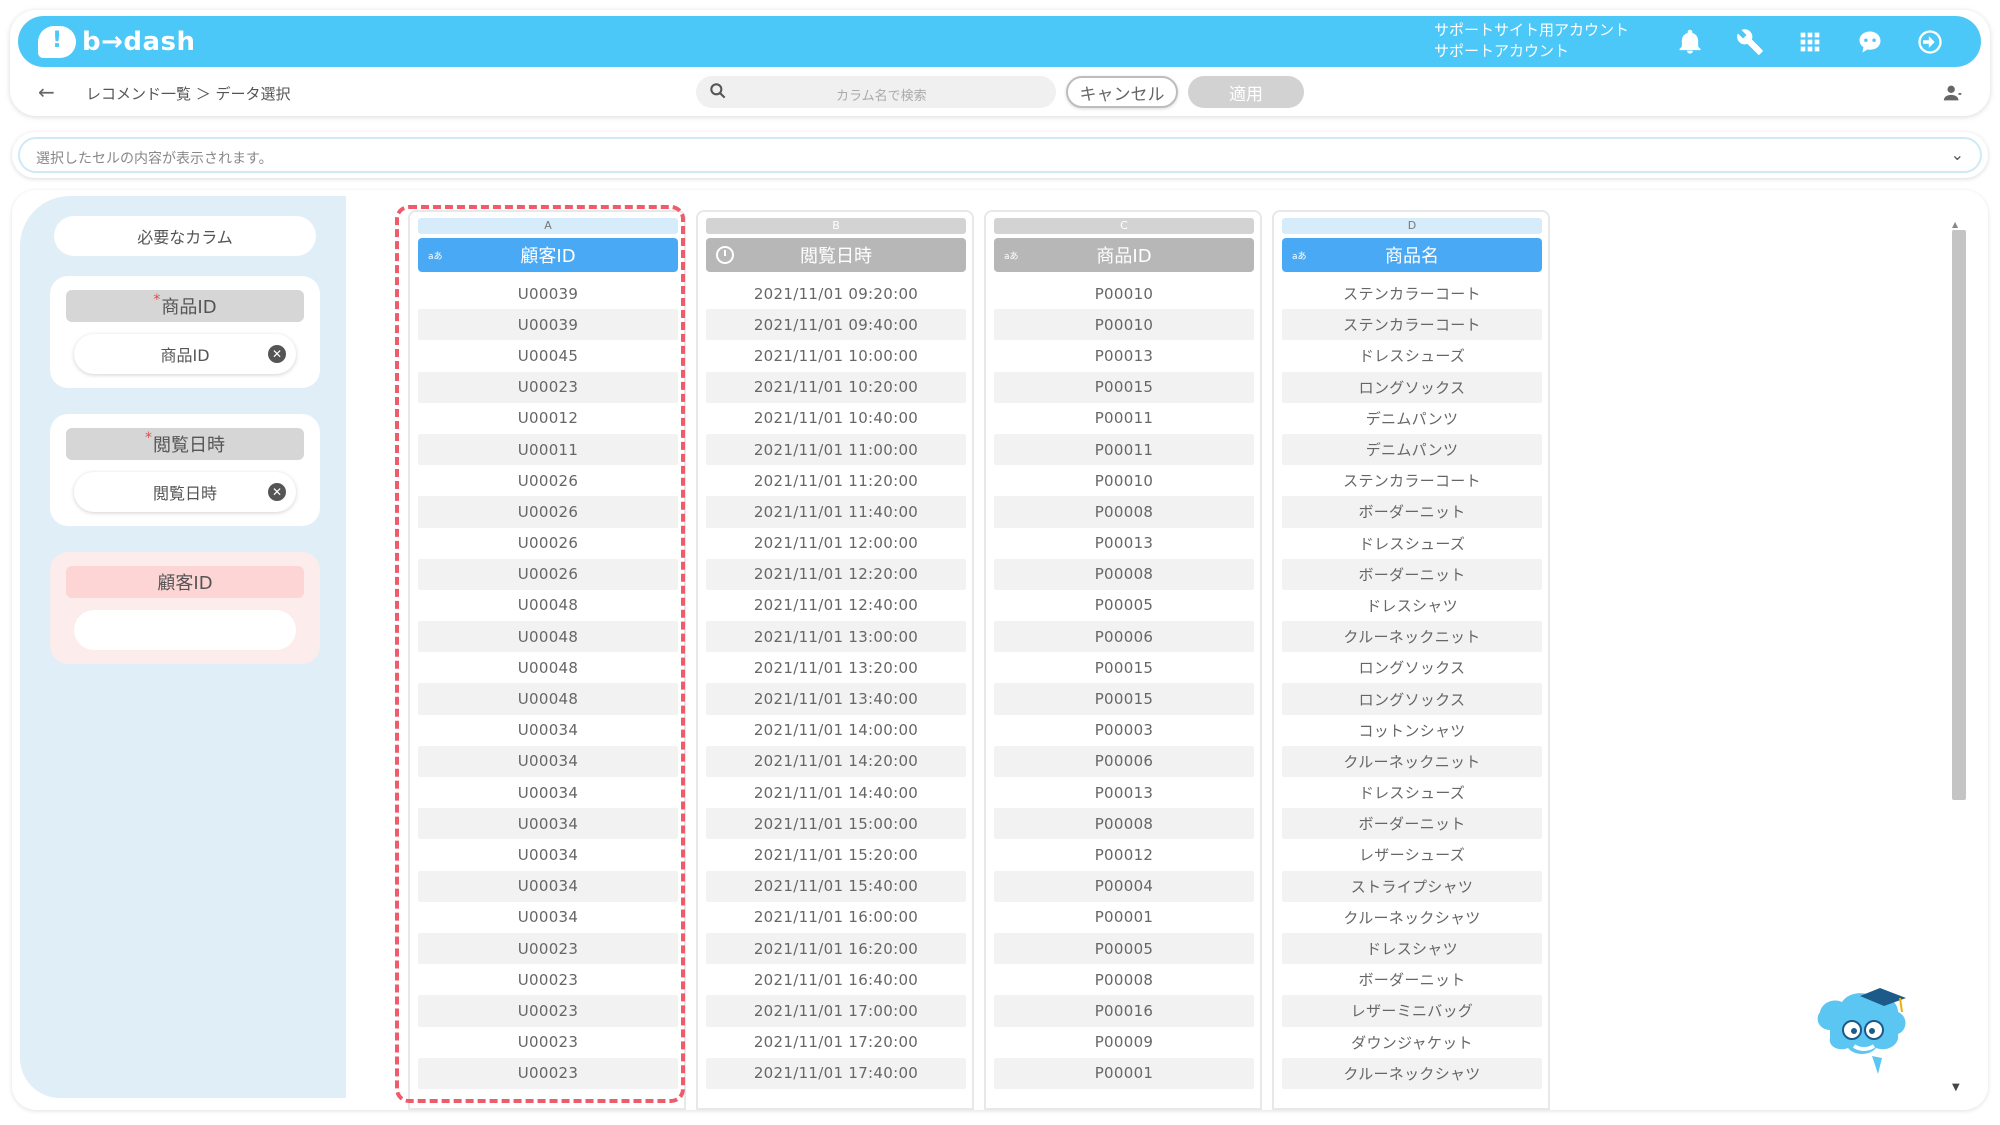 This screenshot has width=2000, height=1125. What do you see at coordinates (1690, 42) in the screenshot?
I see `bell-icon` at bounding box center [1690, 42].